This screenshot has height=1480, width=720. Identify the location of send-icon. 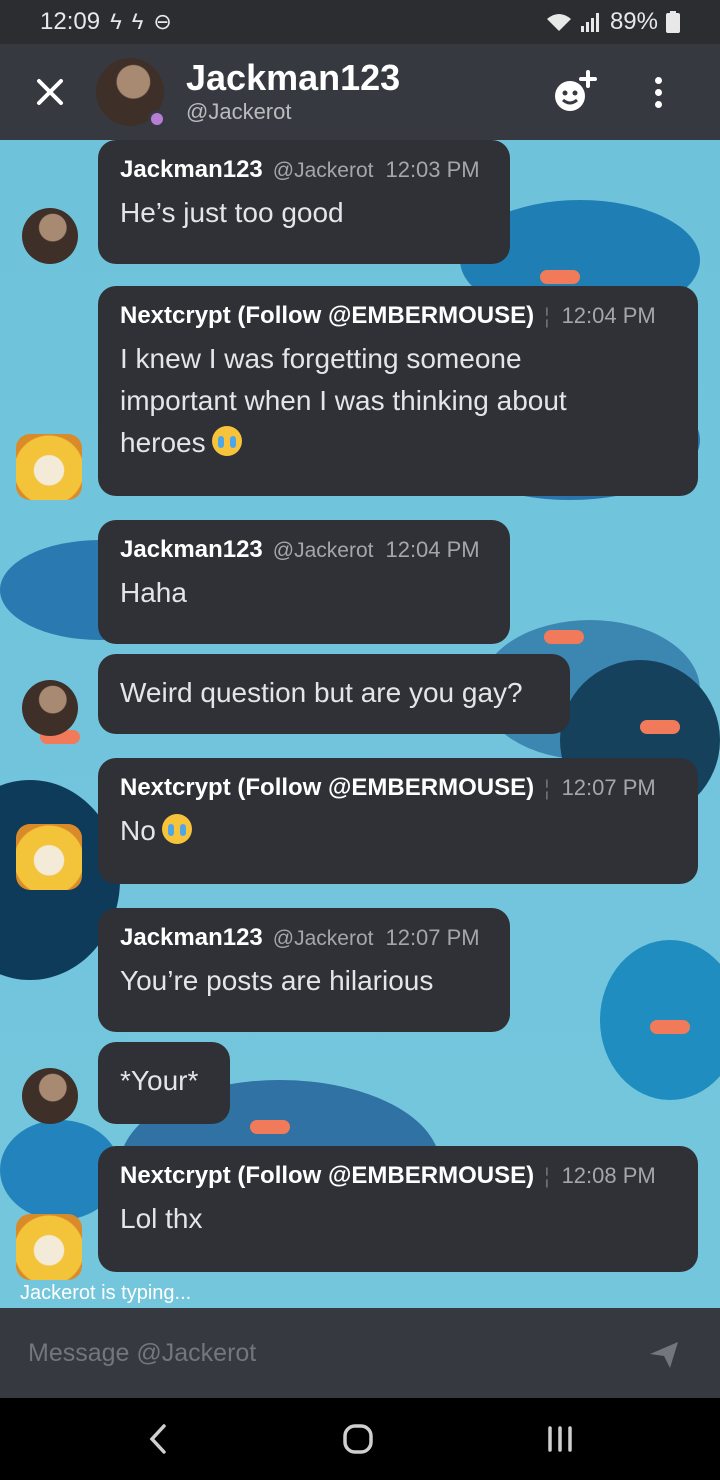
(664, 1355).